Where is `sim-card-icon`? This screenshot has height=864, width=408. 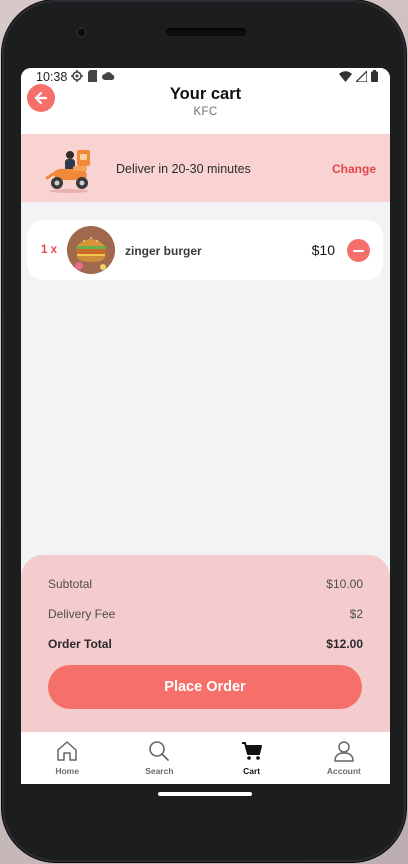
sim-card-icon is located at coordinates (92, 76).